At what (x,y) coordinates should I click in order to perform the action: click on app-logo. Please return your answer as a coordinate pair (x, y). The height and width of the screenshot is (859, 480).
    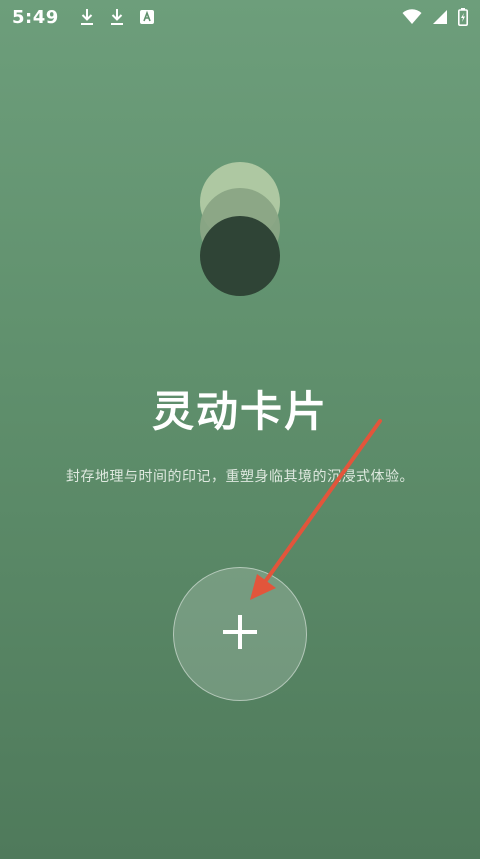
    Looking at the image, I should click on (241, 230).